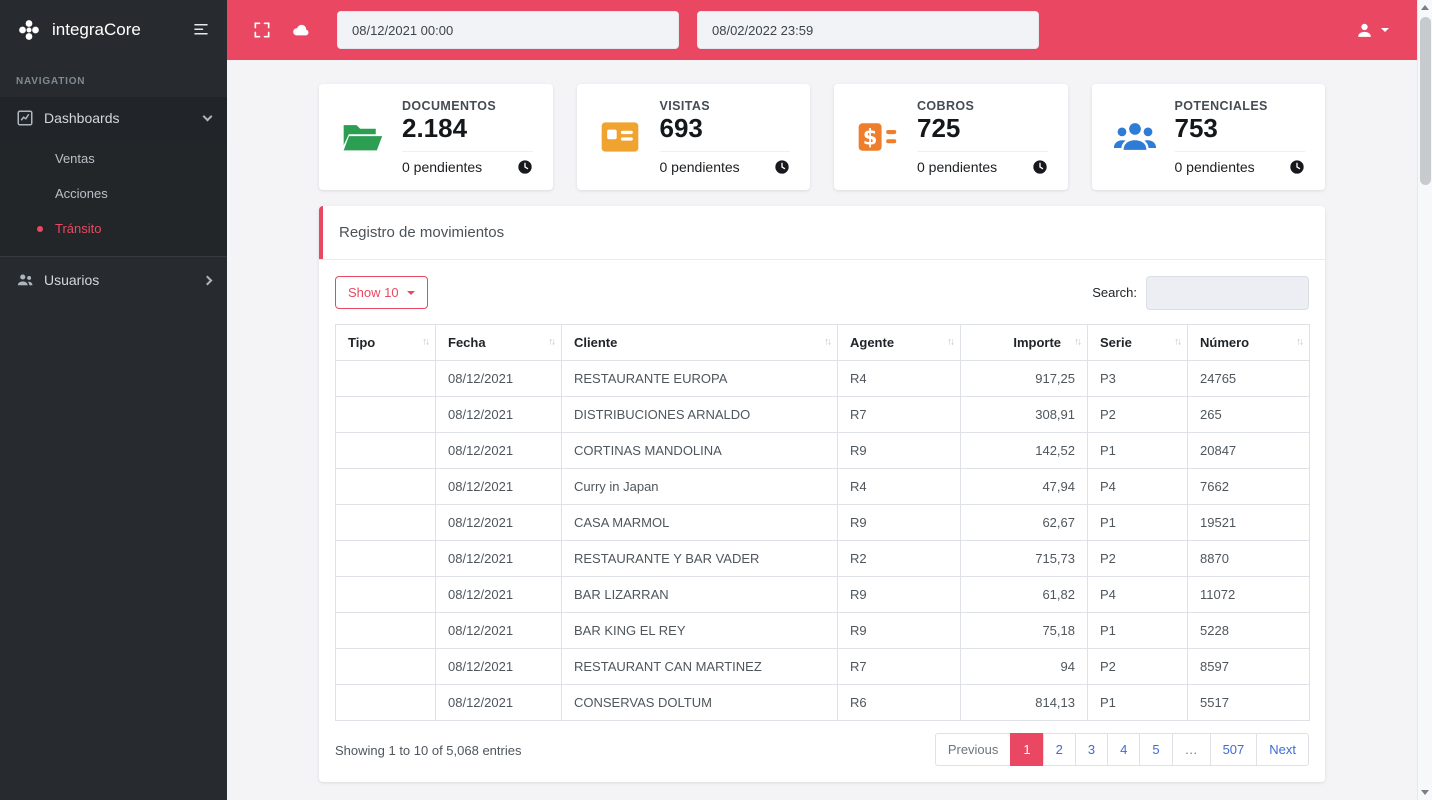  I want to click on page-button: 2, so click(1059, 749).